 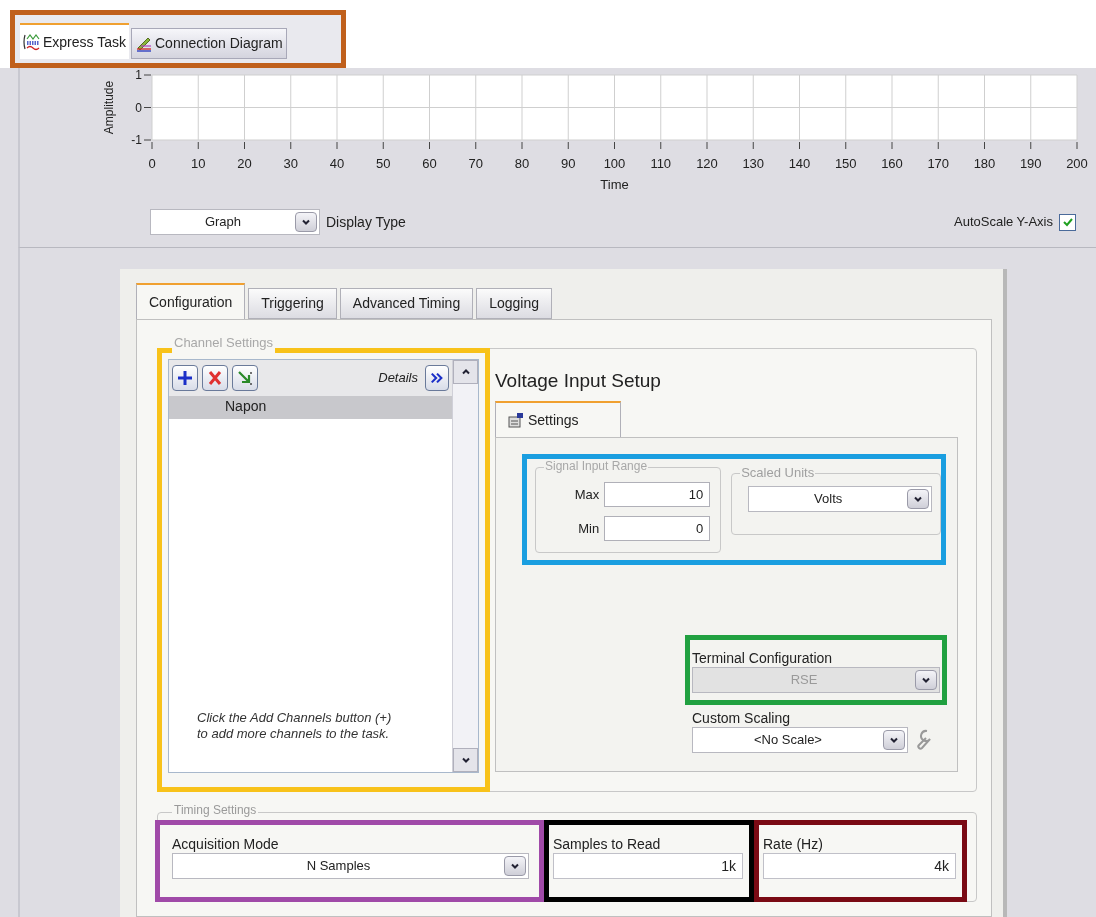 What do you see at coordinates (147, 107) in the screenshot?
I see `y-axis` at bounding box center [147, 107].